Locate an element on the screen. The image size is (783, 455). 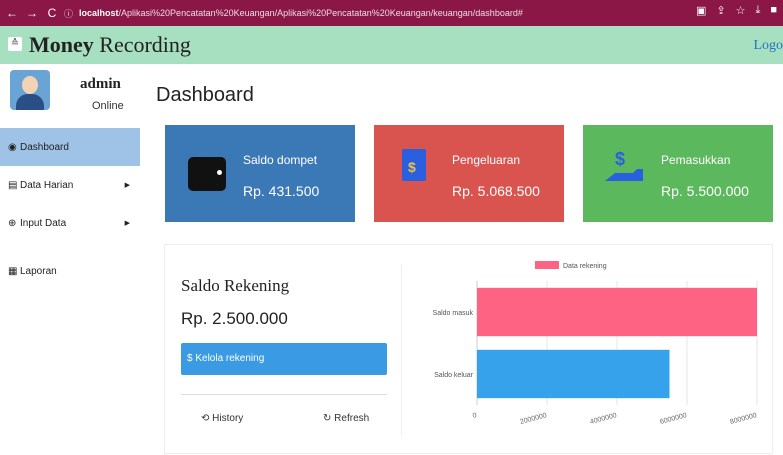
card-label: Saldo dompet is located at coordinates (280, 160).